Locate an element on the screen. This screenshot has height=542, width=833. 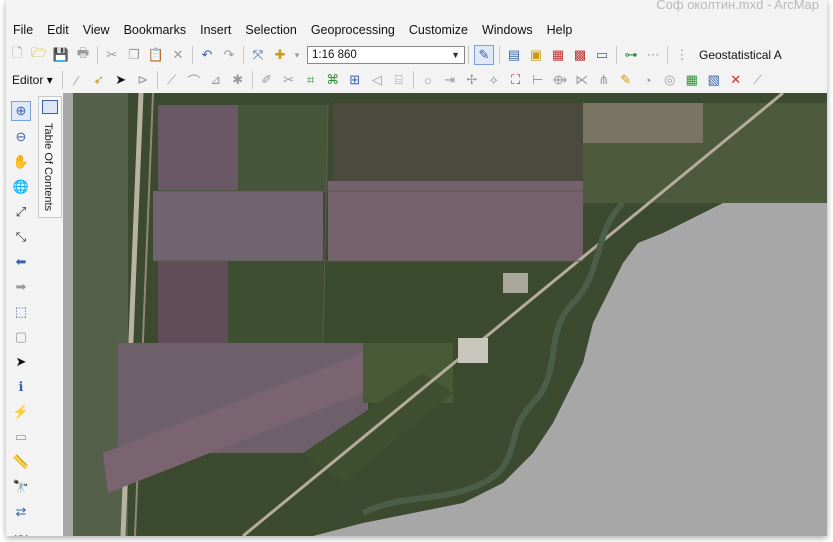
sketch-properties-icon: ◁ is located at coordinates (377, 80).